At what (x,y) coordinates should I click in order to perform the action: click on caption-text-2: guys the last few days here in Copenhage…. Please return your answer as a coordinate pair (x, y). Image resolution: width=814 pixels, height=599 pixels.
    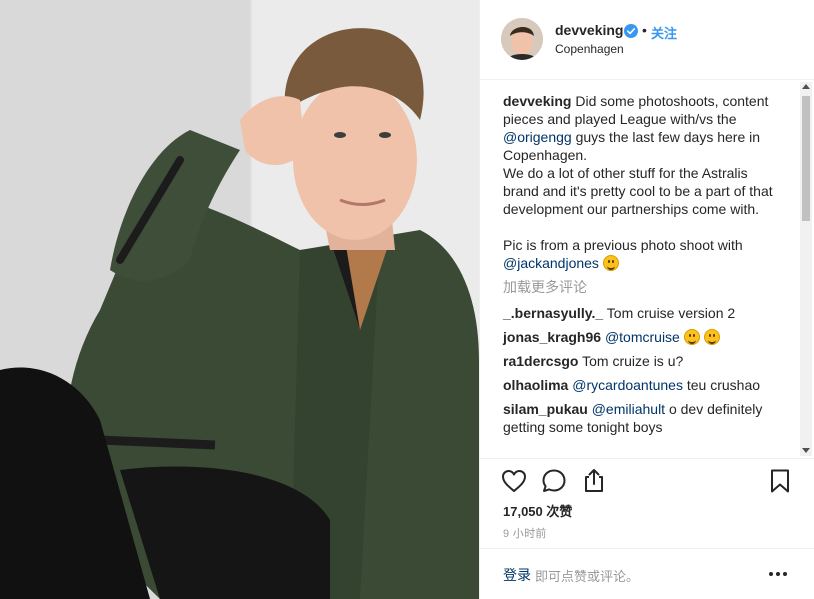
    Looking at the image, I should click on (638, 191).